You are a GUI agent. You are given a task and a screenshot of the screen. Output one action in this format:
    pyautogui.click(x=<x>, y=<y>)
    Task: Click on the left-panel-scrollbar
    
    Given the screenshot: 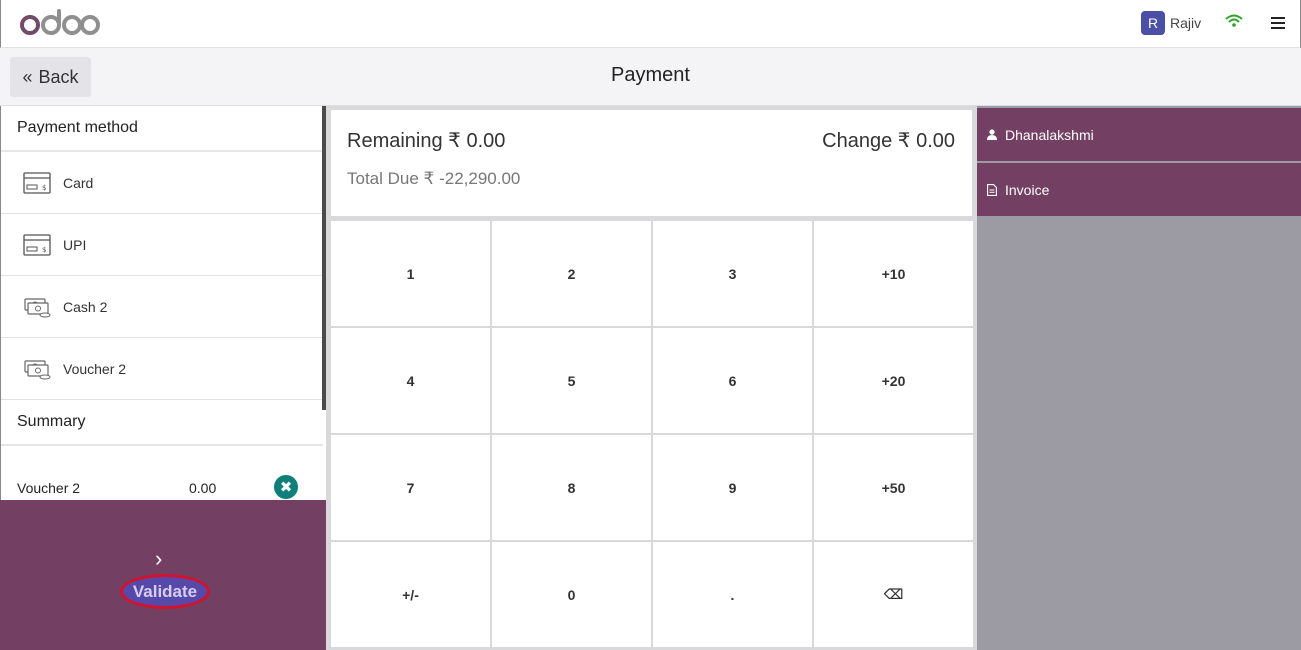 What is the action you would take?
    pyautogui.click(x=324, y=258)
    